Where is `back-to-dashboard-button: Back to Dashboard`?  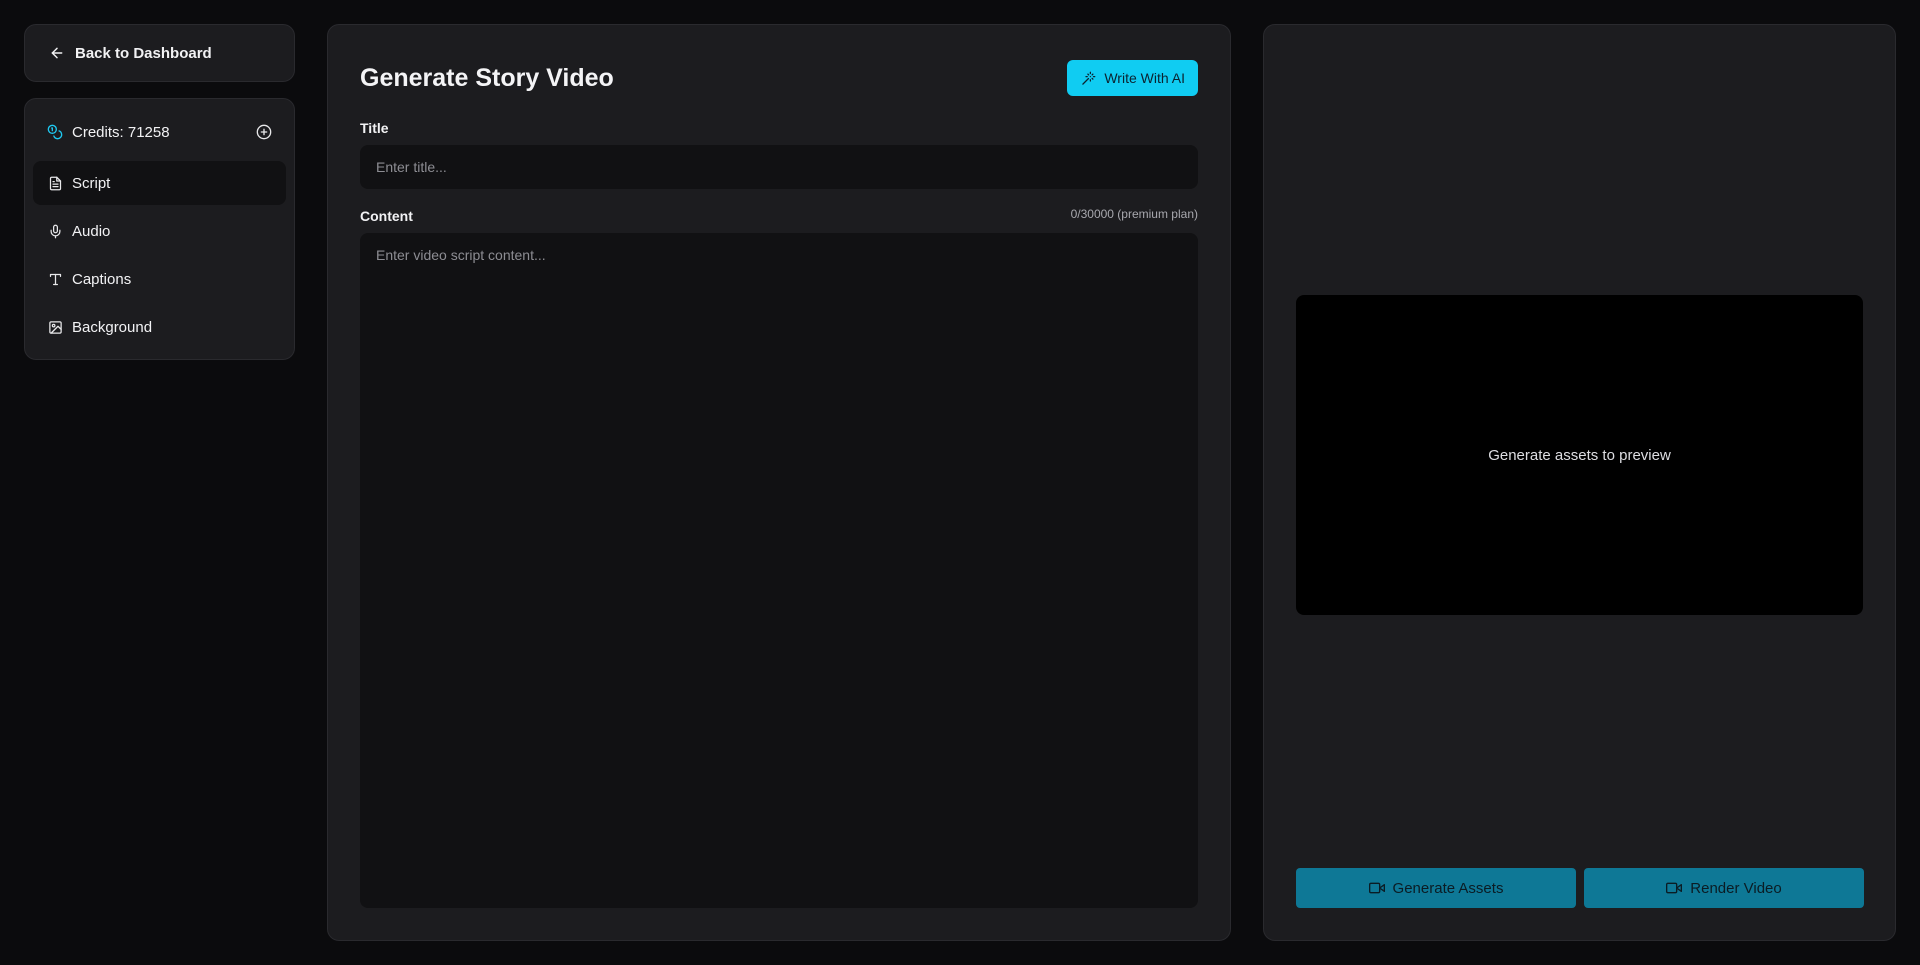
back-to-dashboard-button: Back to Dashboard is located at coordinates (159, 53).